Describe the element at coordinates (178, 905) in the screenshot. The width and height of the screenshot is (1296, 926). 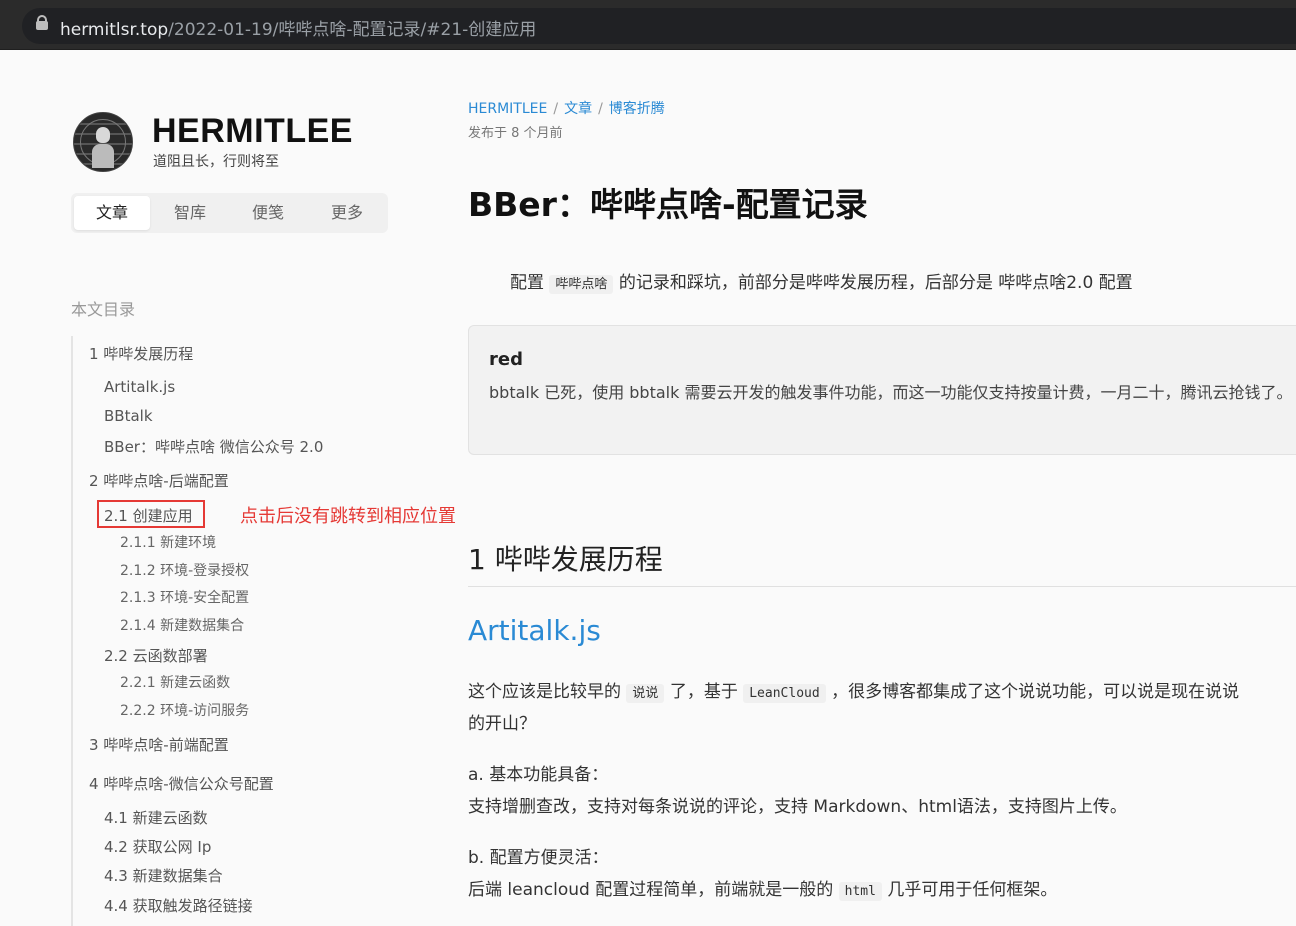
I see `toc-item: 4.4 获取触发路径链接` at that location.